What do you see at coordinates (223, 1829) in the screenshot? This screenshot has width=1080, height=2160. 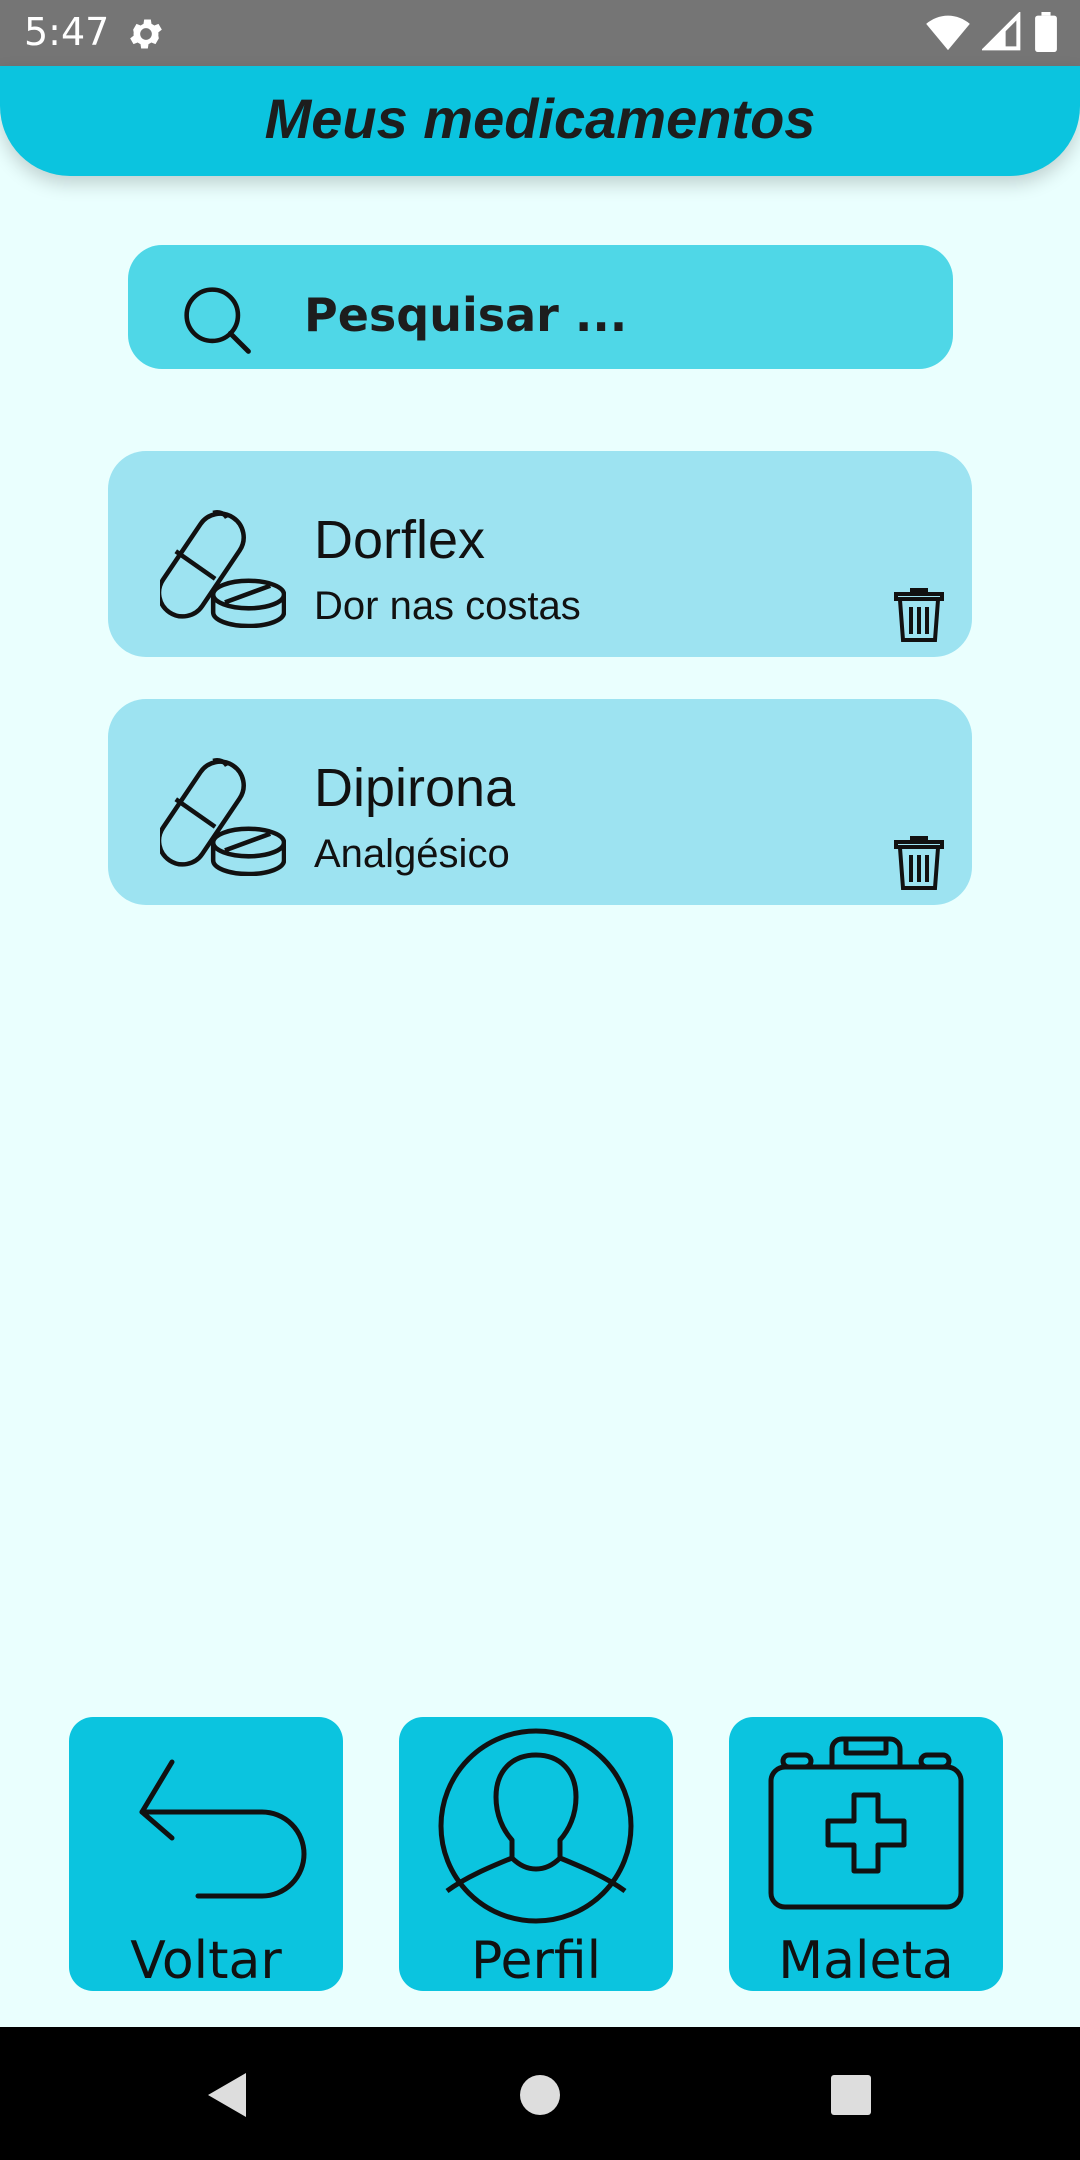 I see `back-arrow-icon` at bounding box center [223, 1829].